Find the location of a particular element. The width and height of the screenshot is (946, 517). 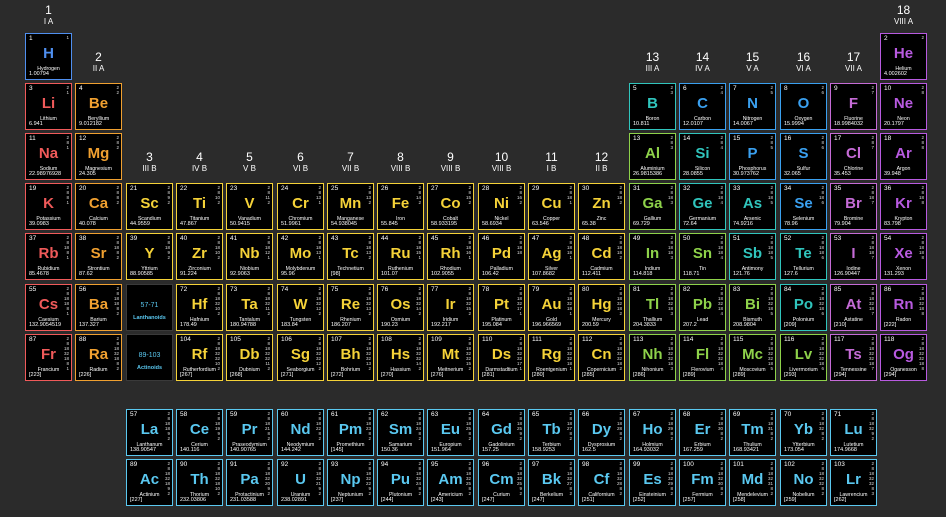

element-tungsten: 74 2 8 18 32 12 2 W Tungsten 183.84 is located at coordinates (300, 307).